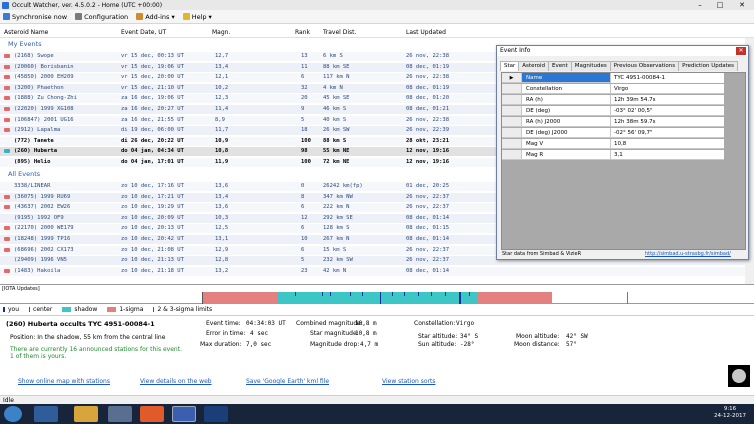 The width and height of the screenshot is (754, 424). Describe the element at coordinates (623, 133) in the screenshot. I see `property-row: DE (deg) J2000 -02° 56' 09,7"` at that location.